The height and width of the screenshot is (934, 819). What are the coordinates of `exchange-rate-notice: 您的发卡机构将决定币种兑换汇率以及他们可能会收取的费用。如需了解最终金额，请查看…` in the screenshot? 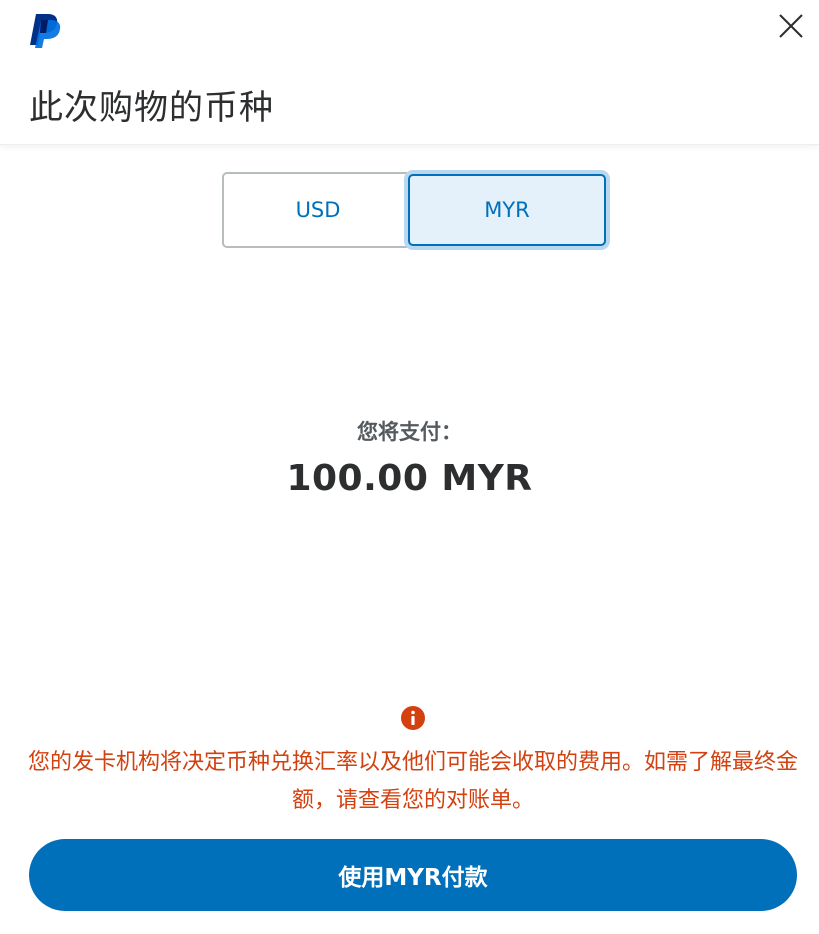 It's located at (412, 781).